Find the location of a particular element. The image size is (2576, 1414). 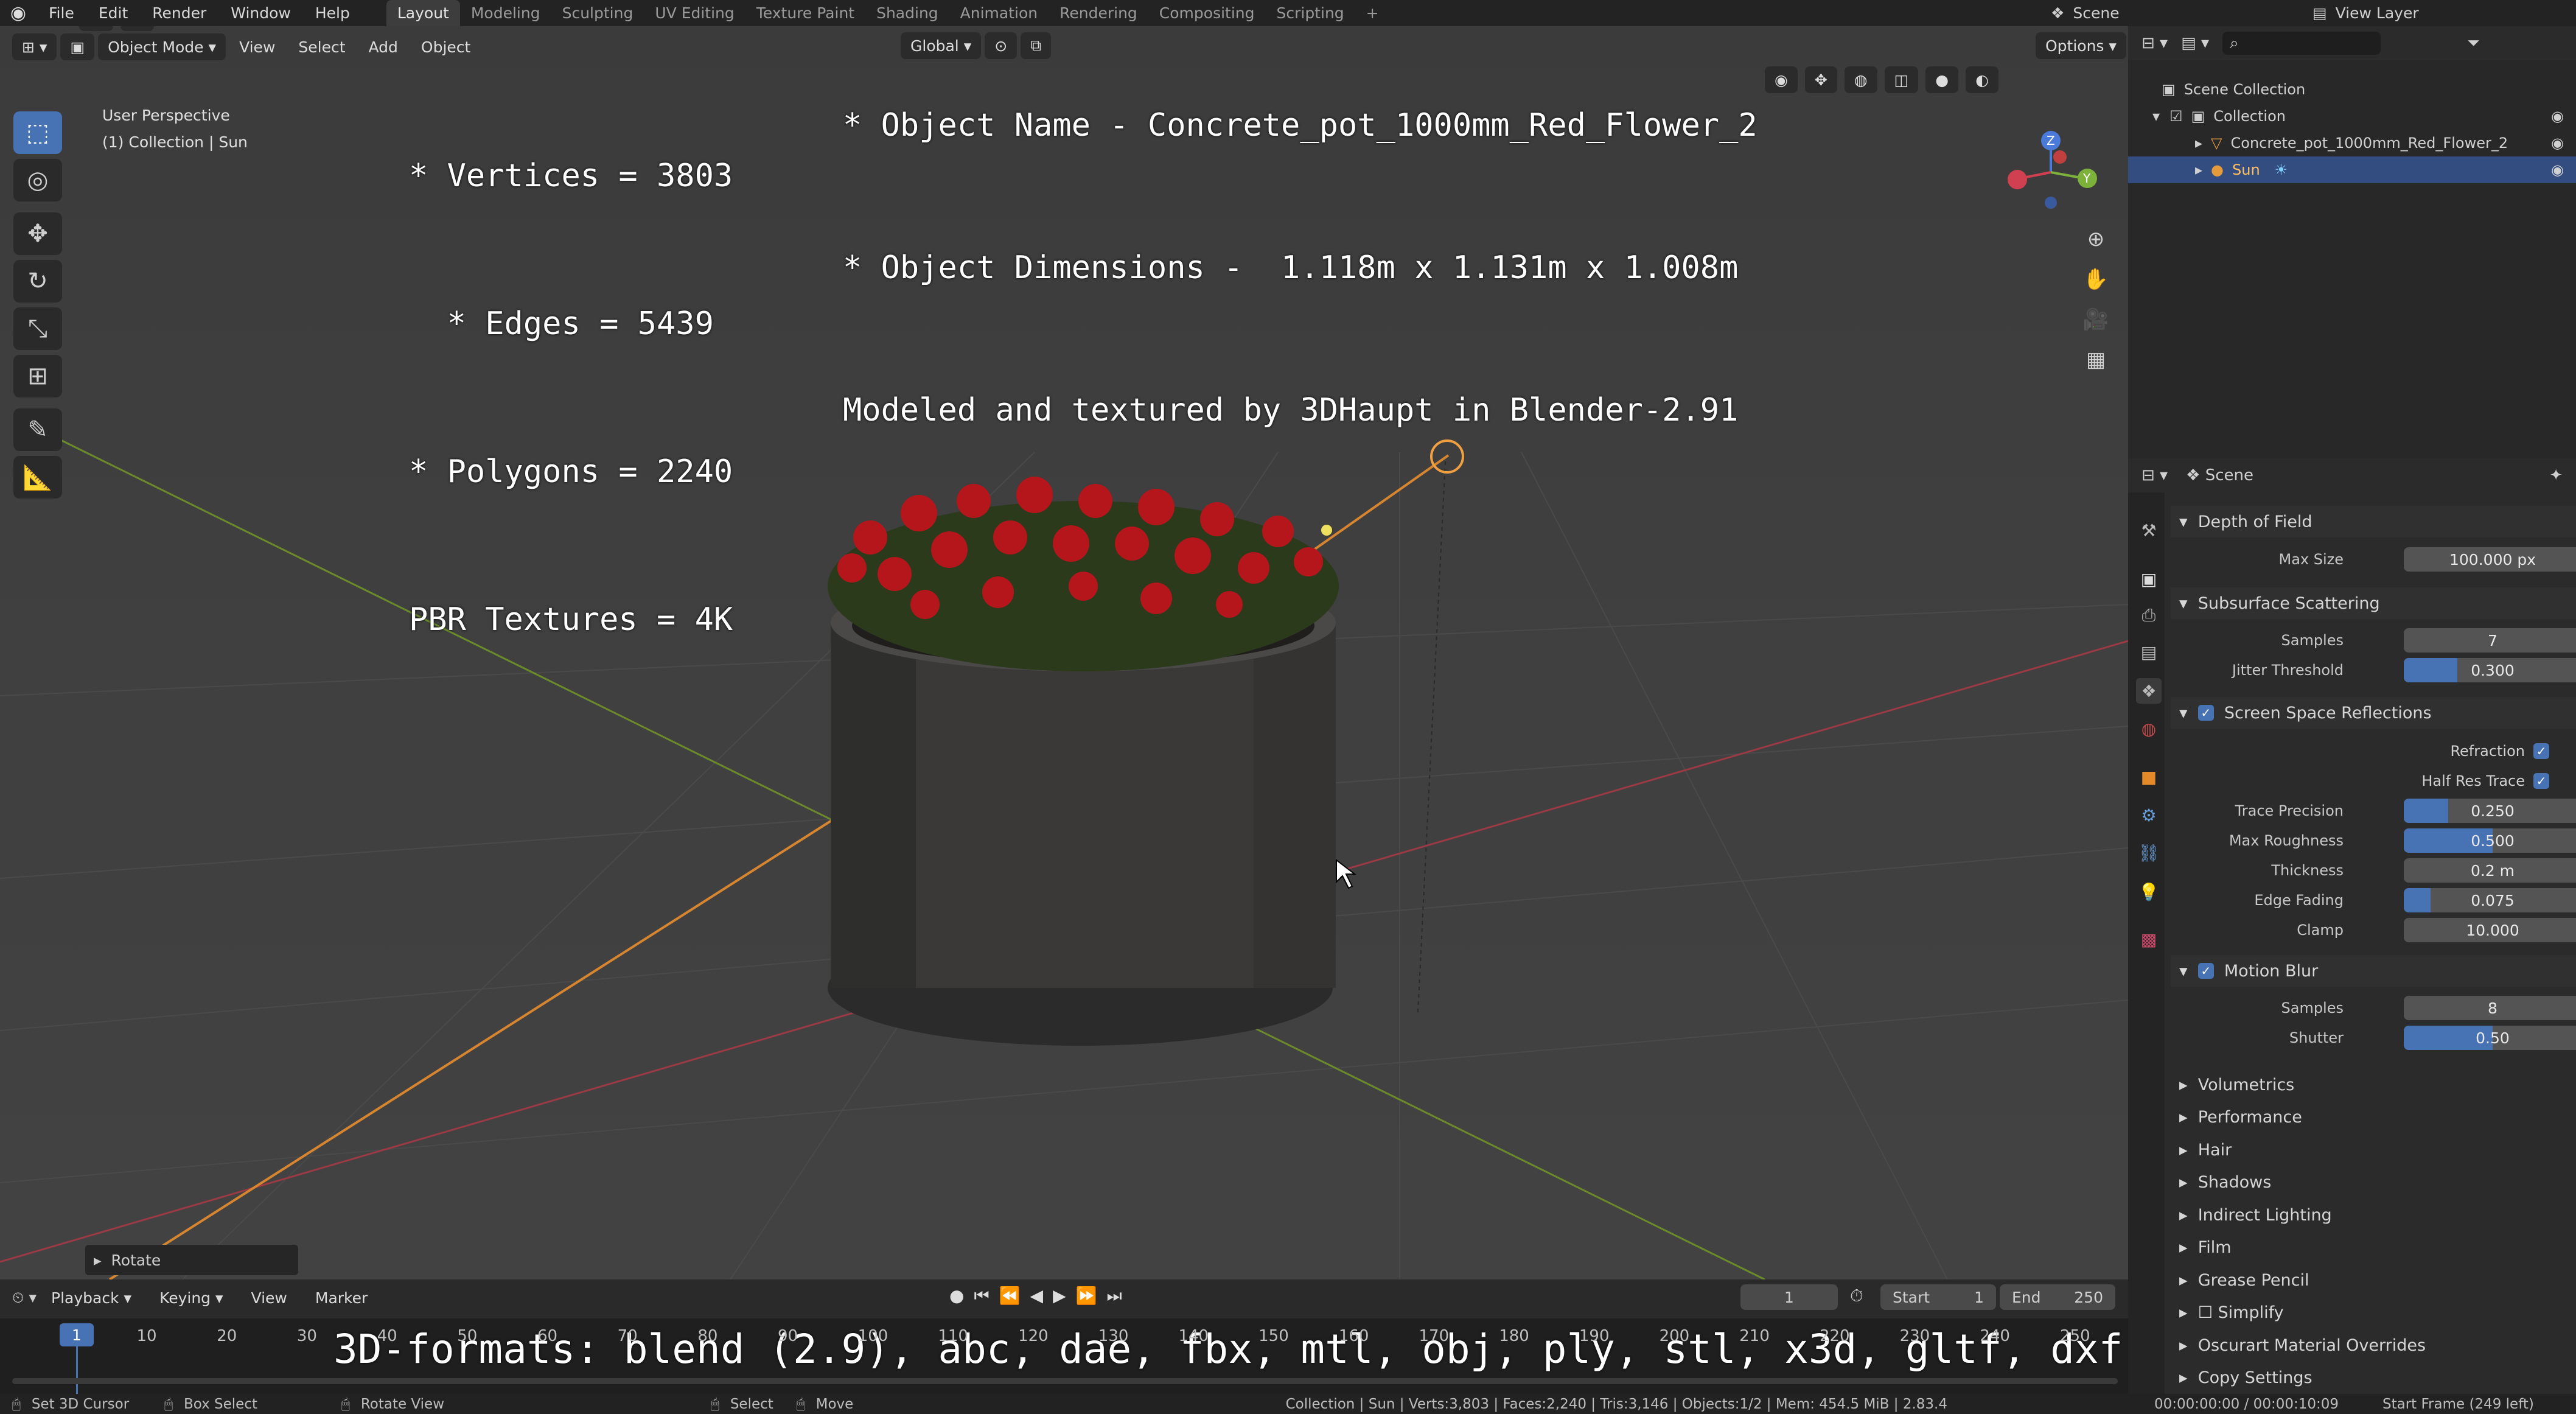

expand-arrow-icon: ▸ is located at coordinates (2198, 143).